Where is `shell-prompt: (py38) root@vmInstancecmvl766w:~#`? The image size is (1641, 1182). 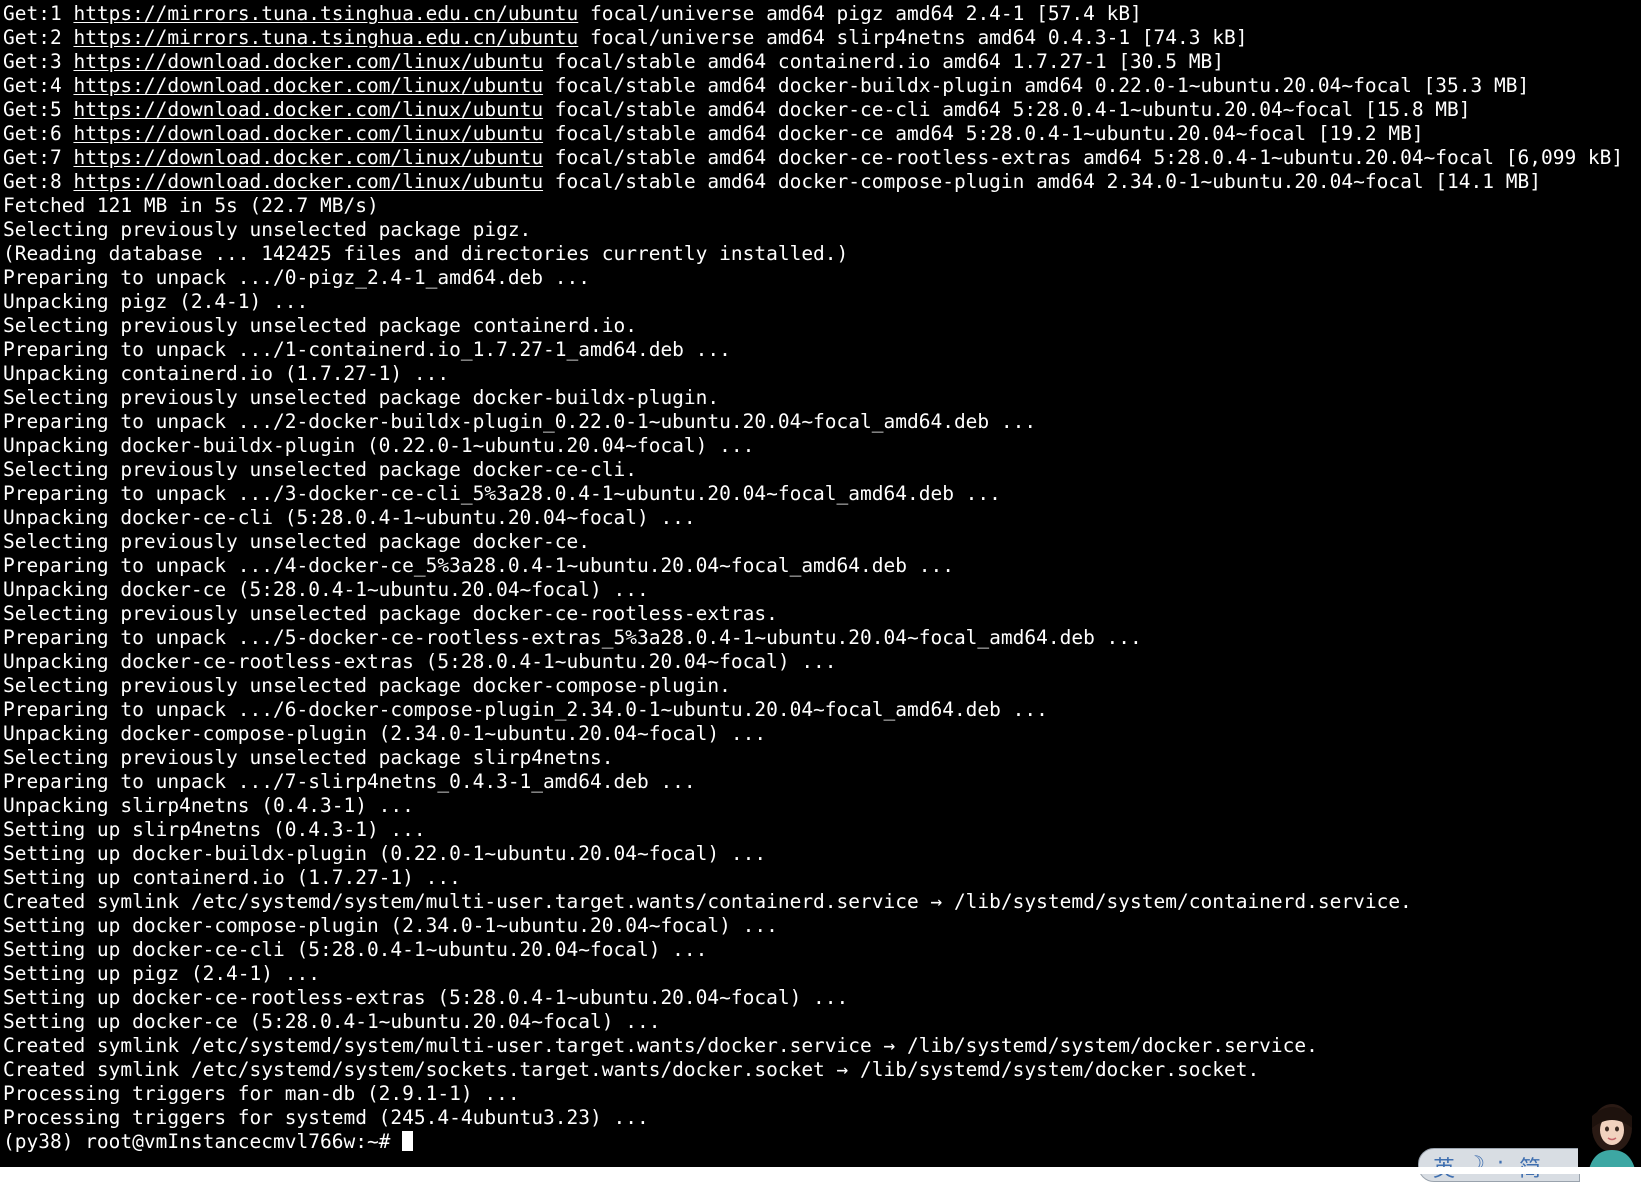
shell-prompt: (py38) root@vmInstancecmvl766w:~# is located at coordinates (203, 1141).